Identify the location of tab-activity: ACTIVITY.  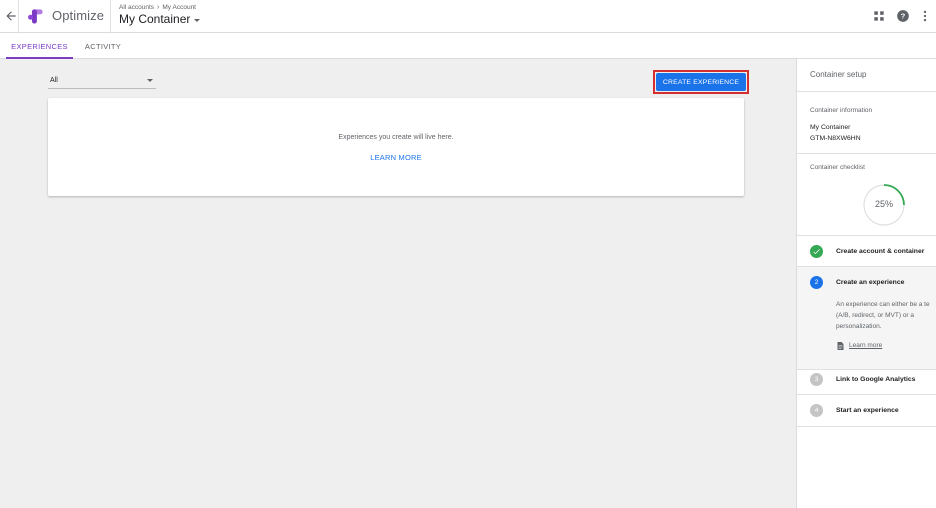
(103, 46).